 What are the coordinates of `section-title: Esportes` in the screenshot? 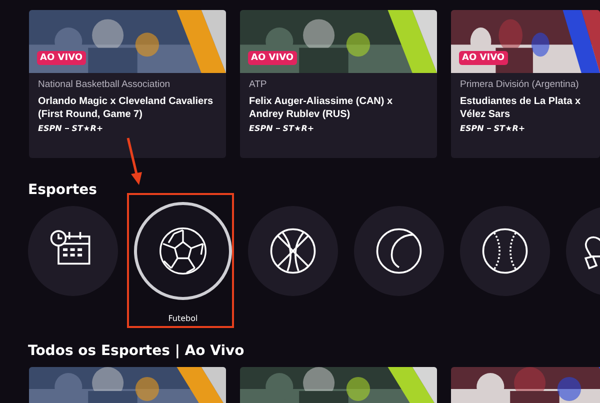 It's located at (63, 190).